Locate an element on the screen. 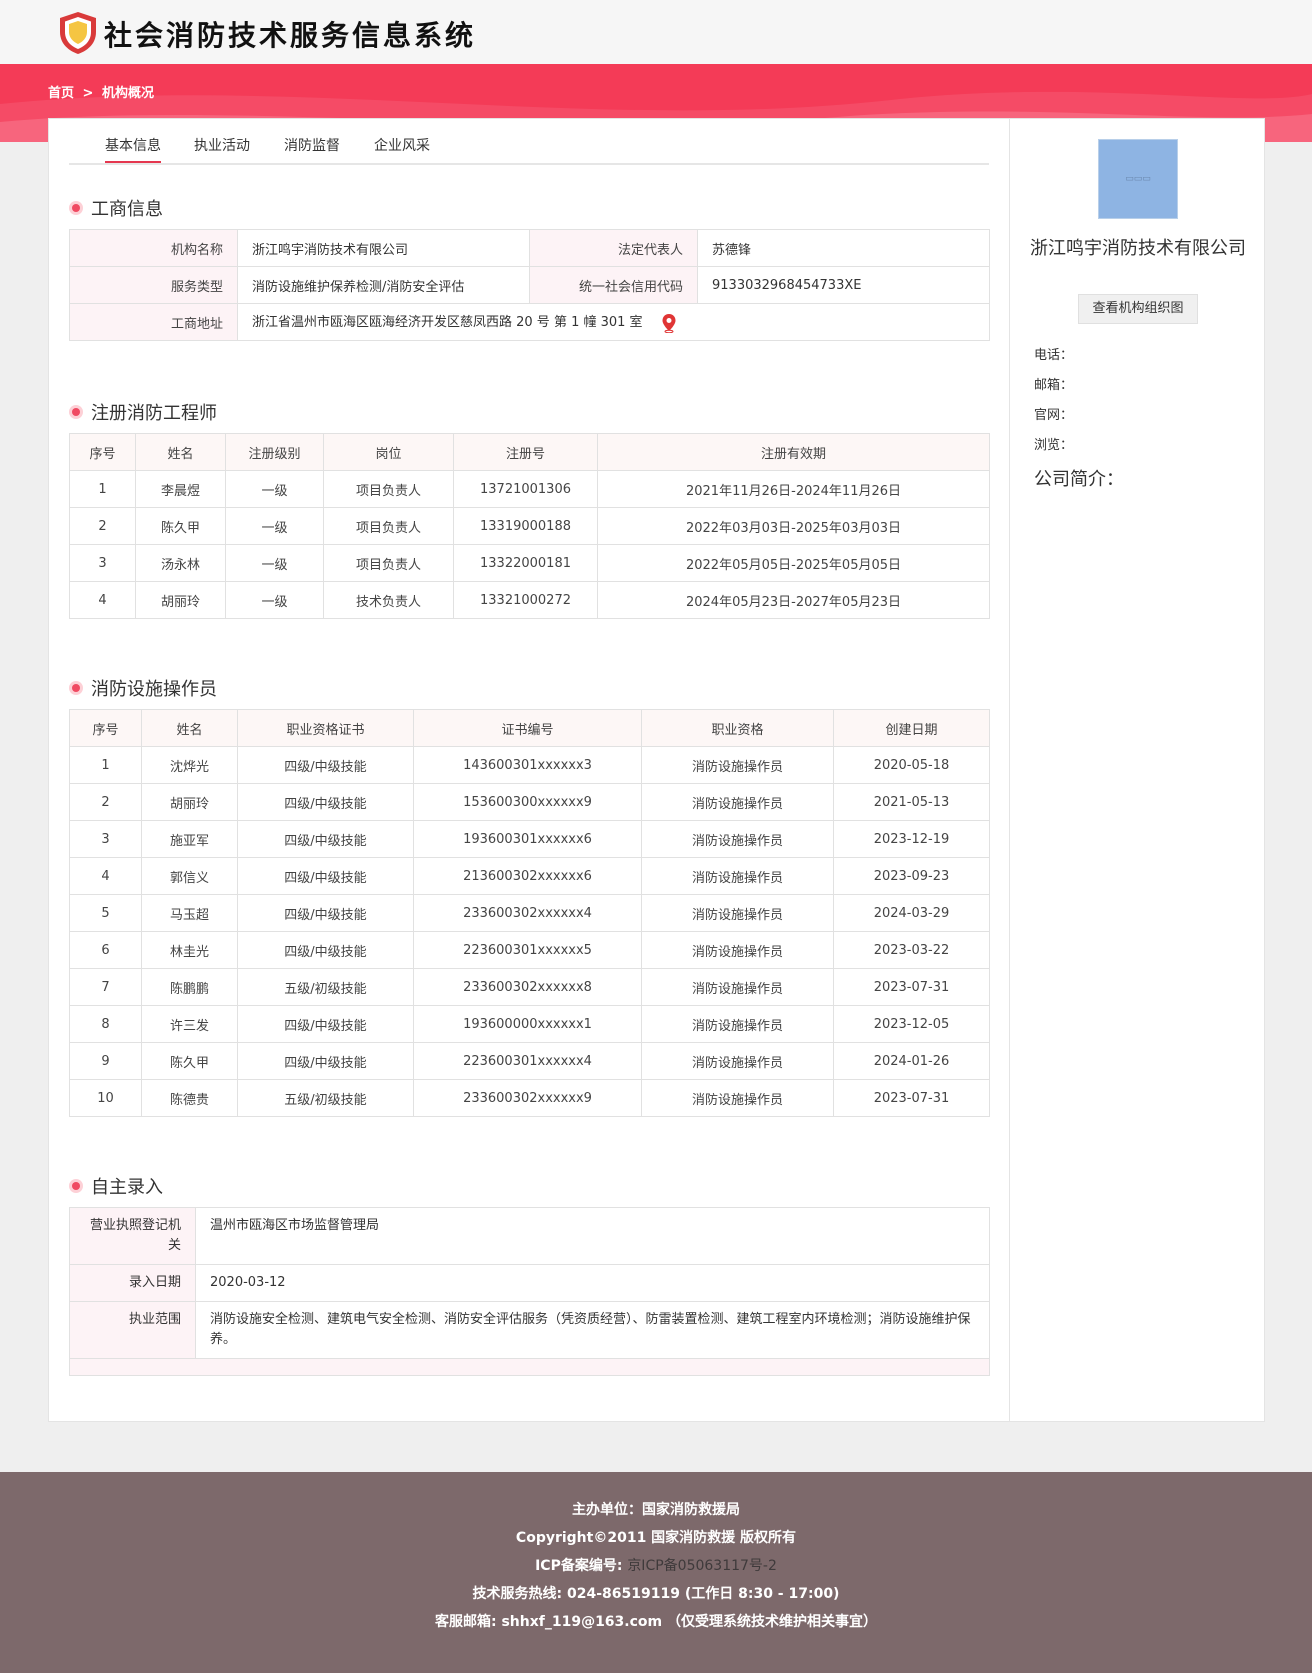  table-cell: 13321000272 is located at coordinates (525, 600).